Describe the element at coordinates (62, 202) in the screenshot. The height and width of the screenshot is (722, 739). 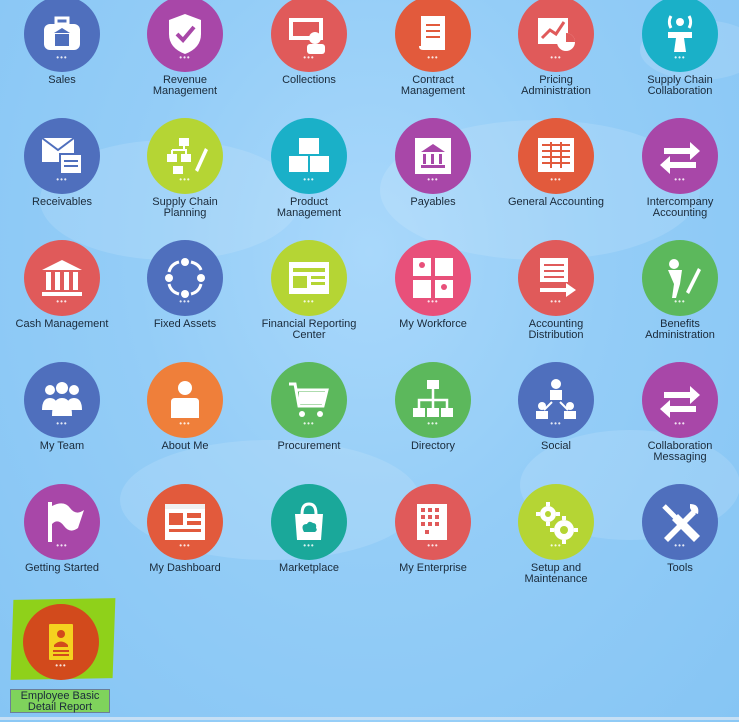
I see `tile-label: Receivables` at that location.